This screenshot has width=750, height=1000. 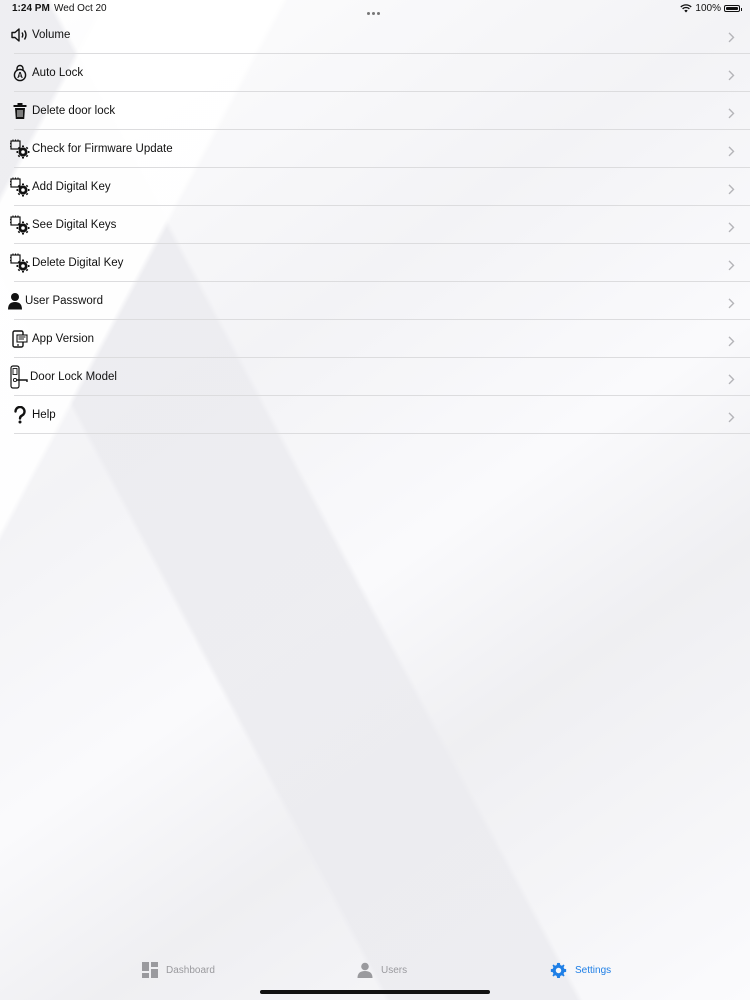 What do you see at coordinates (73, 377) in the screenshot?
I see `settings-item-label: Door Lock Model` at bounding box center [73, 377].